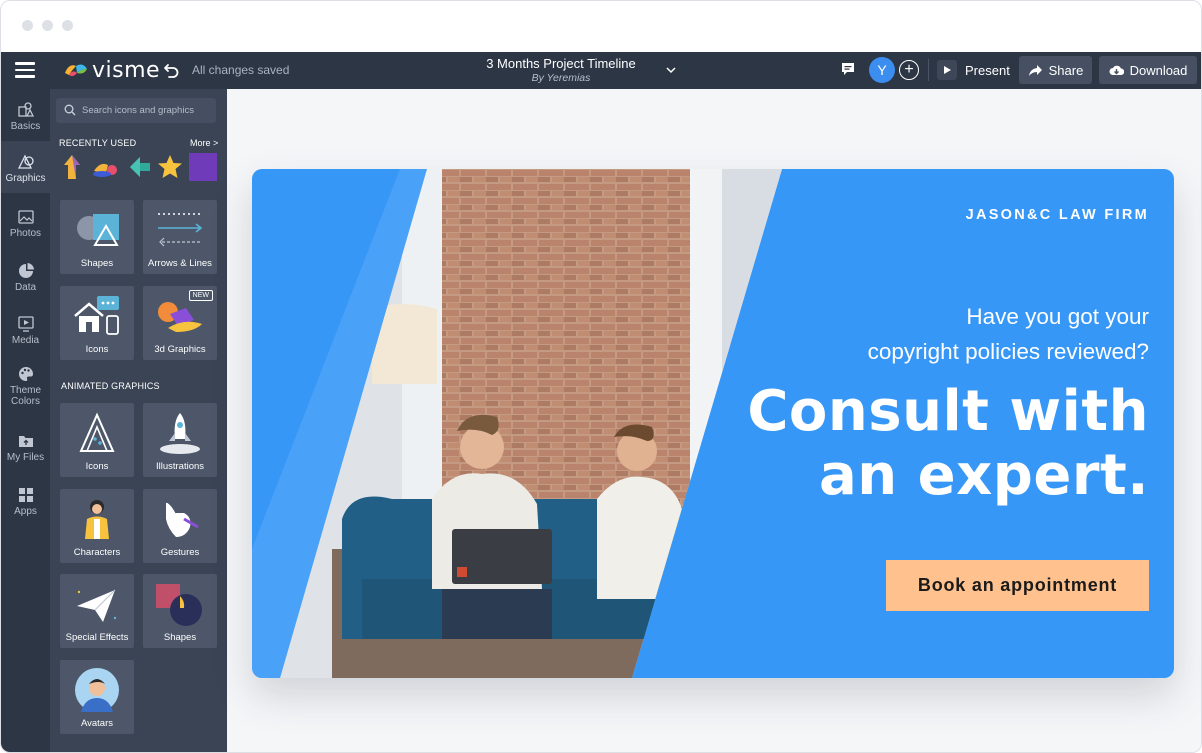 The image size is (1202, 753). I want to click on download-label: Download, so click(1158, 70).